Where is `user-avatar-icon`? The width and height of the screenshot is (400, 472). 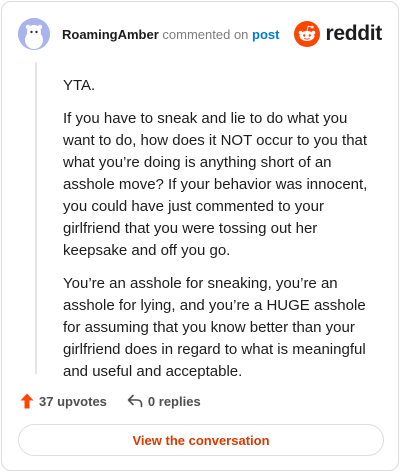
user-avatar-icon is located at coordinates (34, 34).